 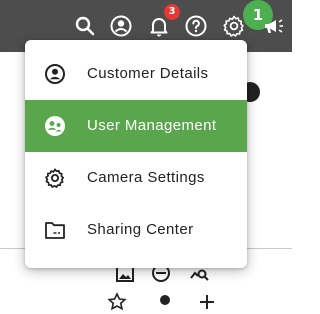 I want to click on menu-item-label: User Management, so click(x=152, y=125).